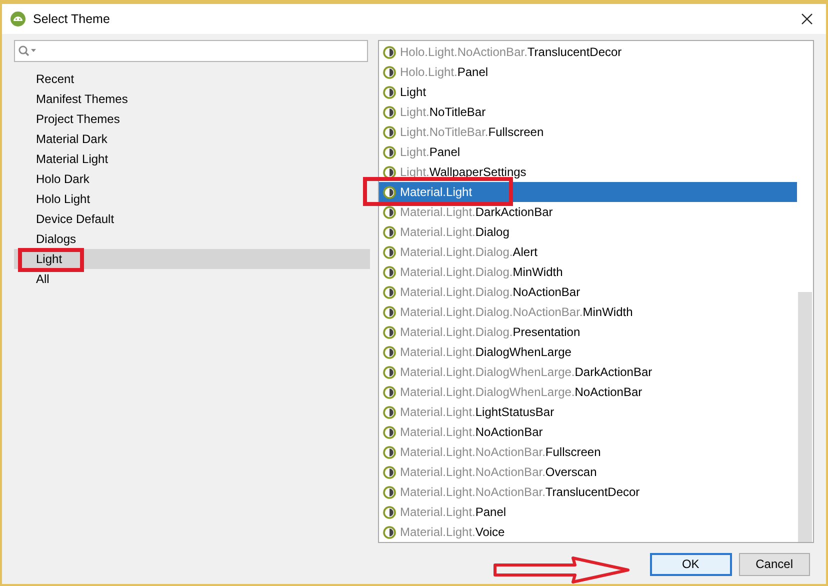  What do you see at coordinates (192, 239) in the screenshot?
I see `category-item: Dialogs` at bounding box center [192, 239].